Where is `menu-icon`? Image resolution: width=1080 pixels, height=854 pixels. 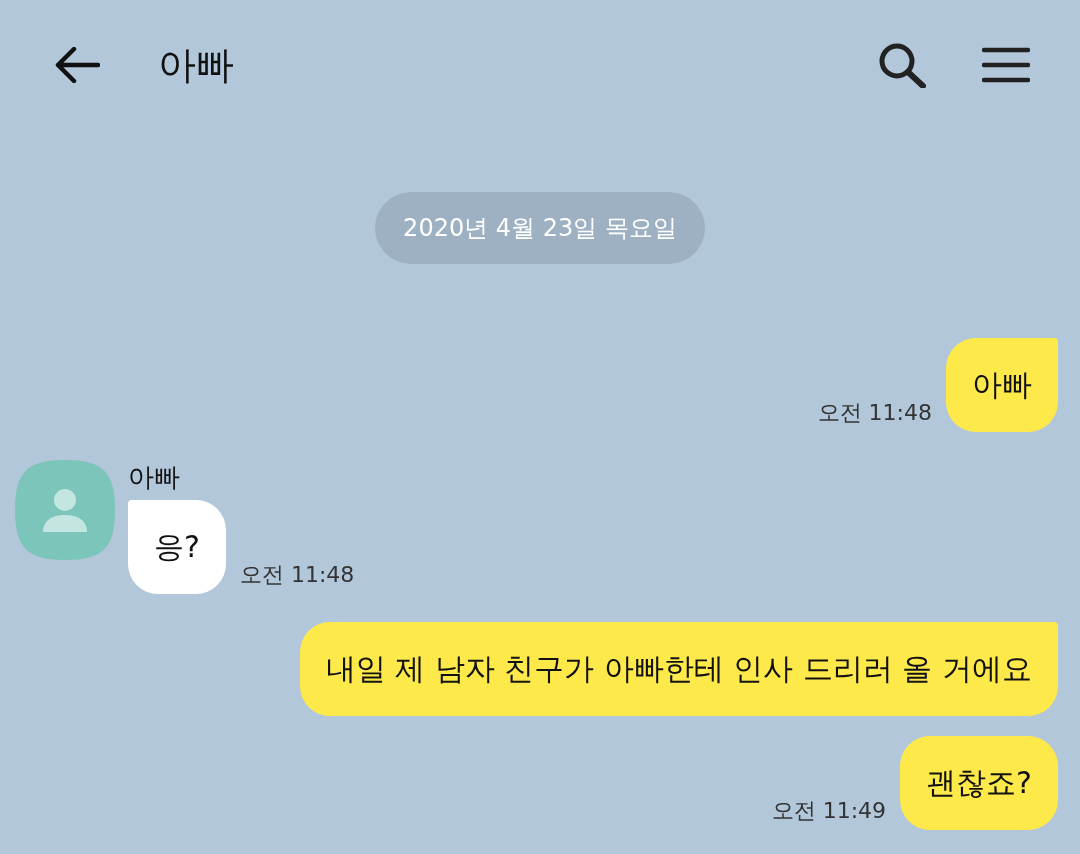
menu-icon is located at coordinates (1006, 65).